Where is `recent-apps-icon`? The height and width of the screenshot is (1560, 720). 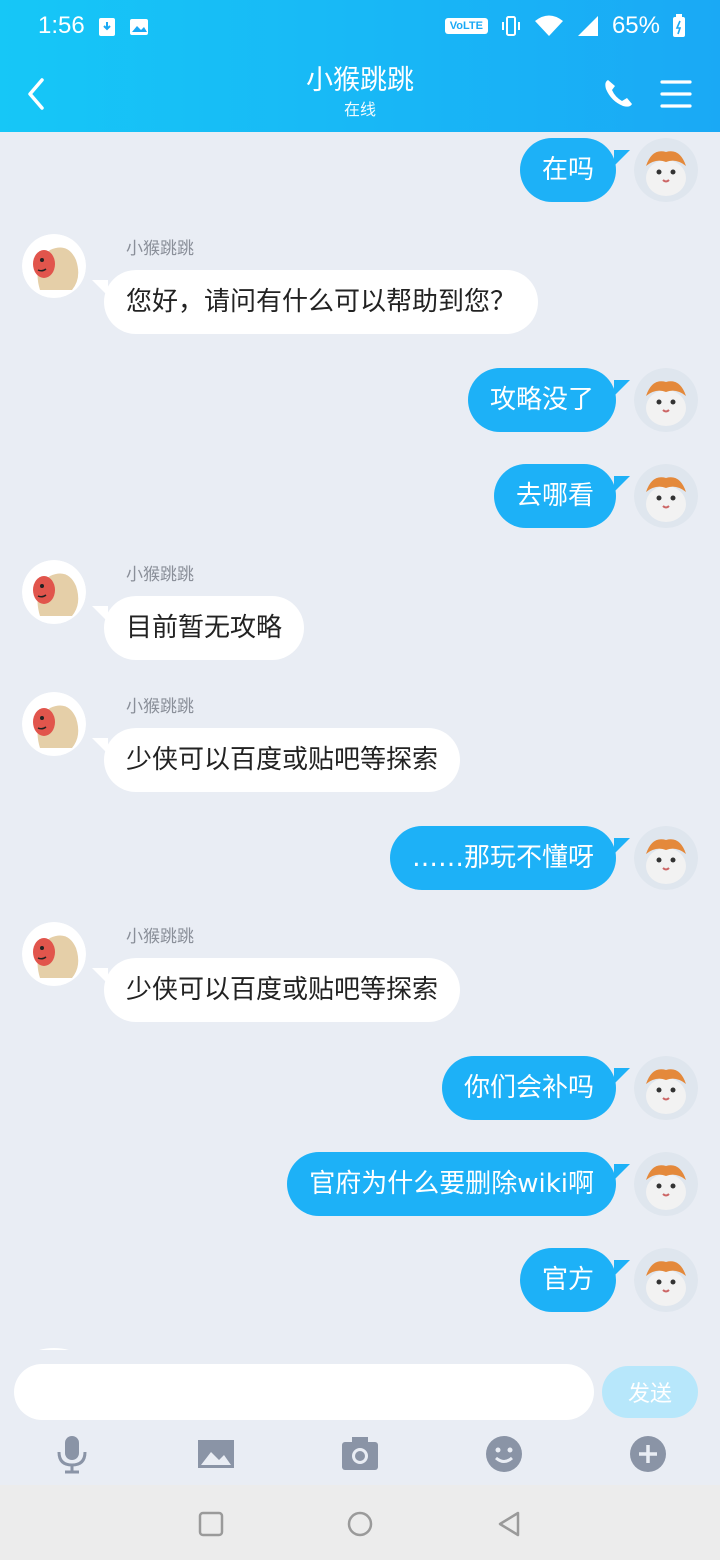 recent-apps-icon is located at coordinates (211, 1524).